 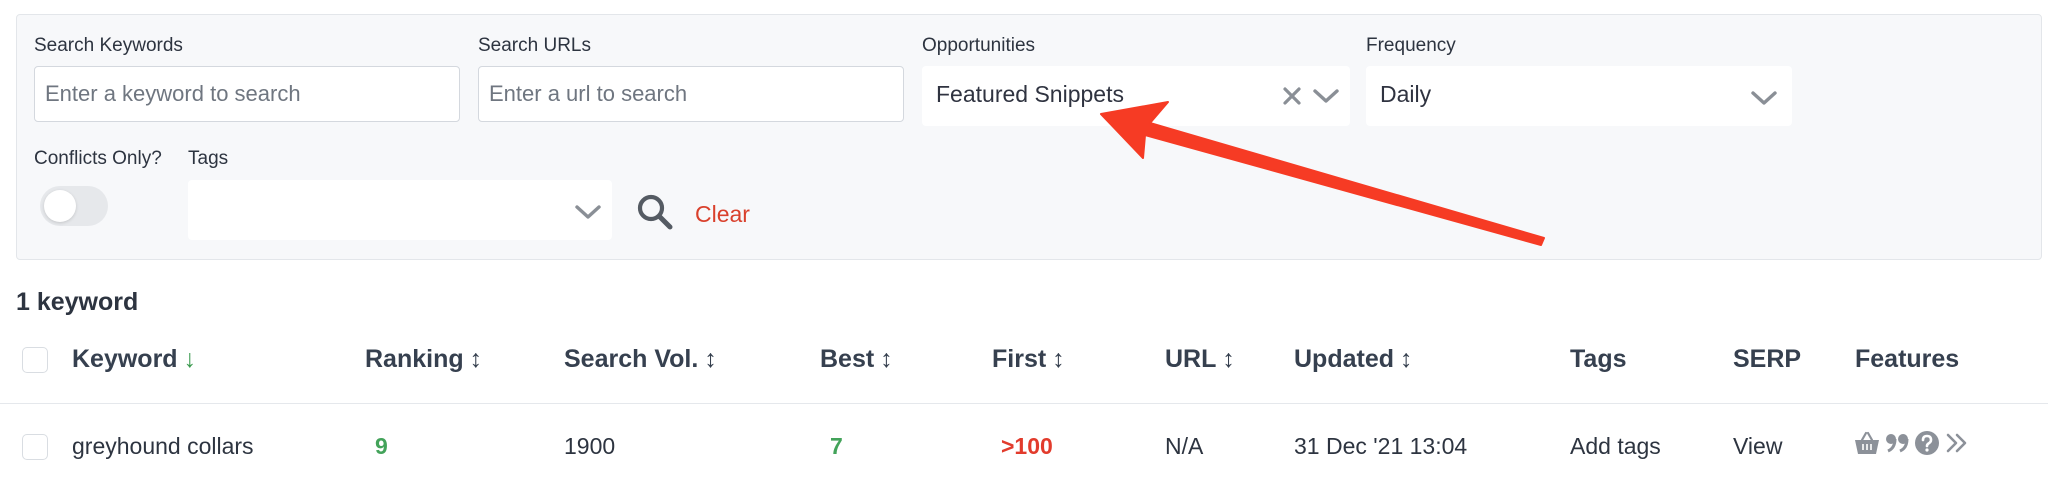 What do you see at coordinates (1767, 359) in the screenshot?
I see `column-header-serp: SERP` at bounding box center [1767, 359].